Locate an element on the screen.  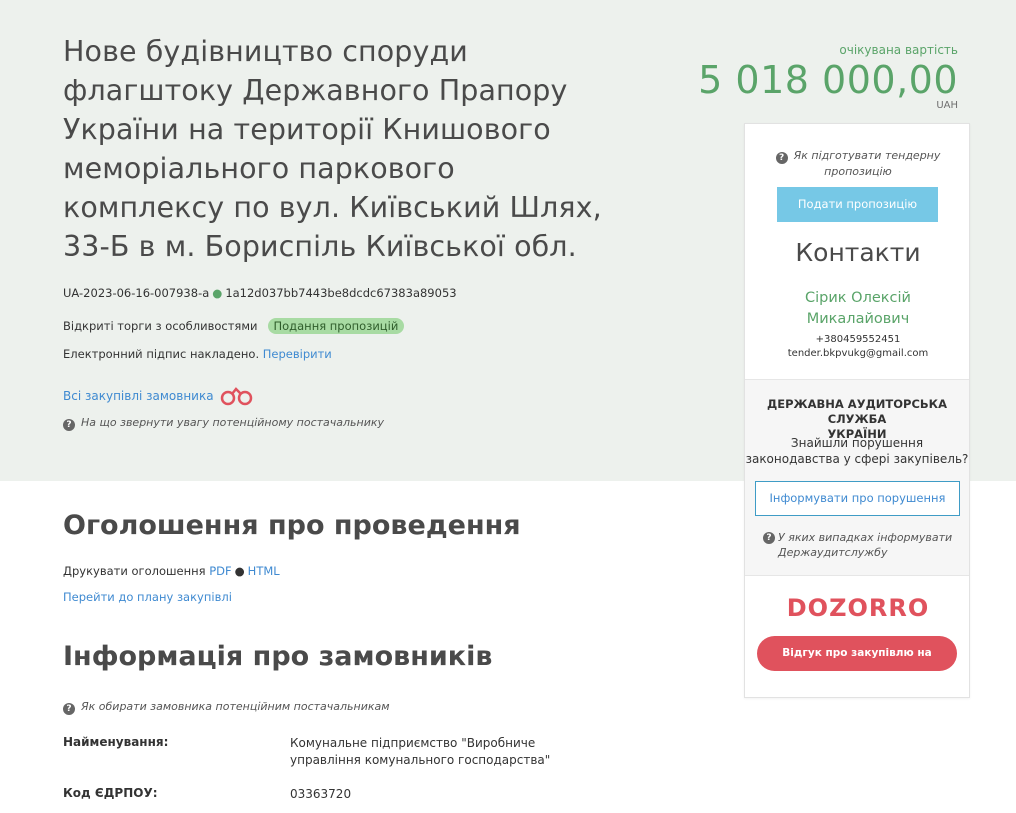
customers-title: Інформація про замовників is located at coordinates (278, 656).